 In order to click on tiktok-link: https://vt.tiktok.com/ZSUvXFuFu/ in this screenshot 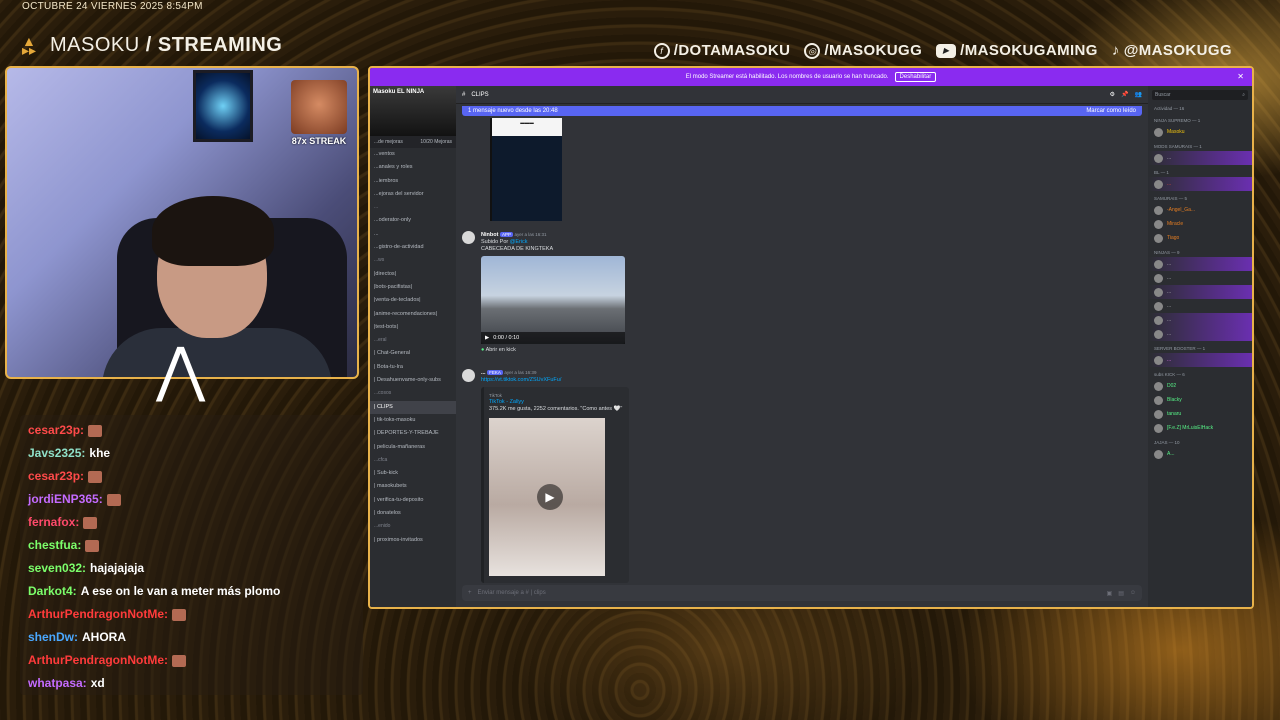, I will do `click(521, 380)`.